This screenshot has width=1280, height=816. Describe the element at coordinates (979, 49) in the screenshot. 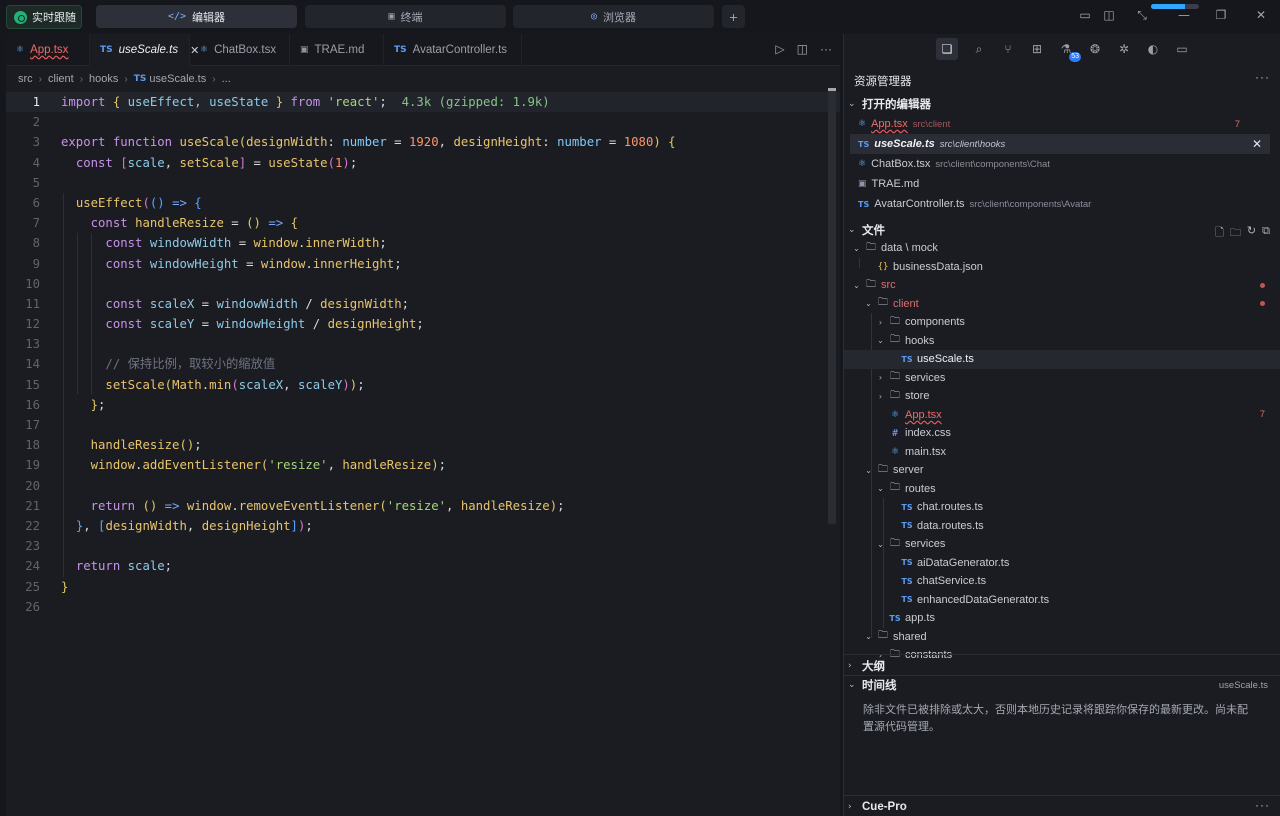

I see `search-icon: ⌕` at that location.